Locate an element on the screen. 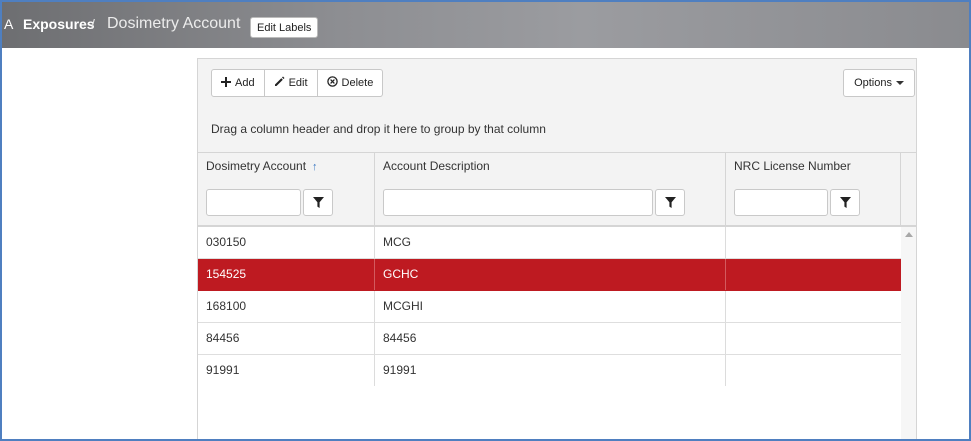  cell-description: MCG is located at coordinates (550, 242).